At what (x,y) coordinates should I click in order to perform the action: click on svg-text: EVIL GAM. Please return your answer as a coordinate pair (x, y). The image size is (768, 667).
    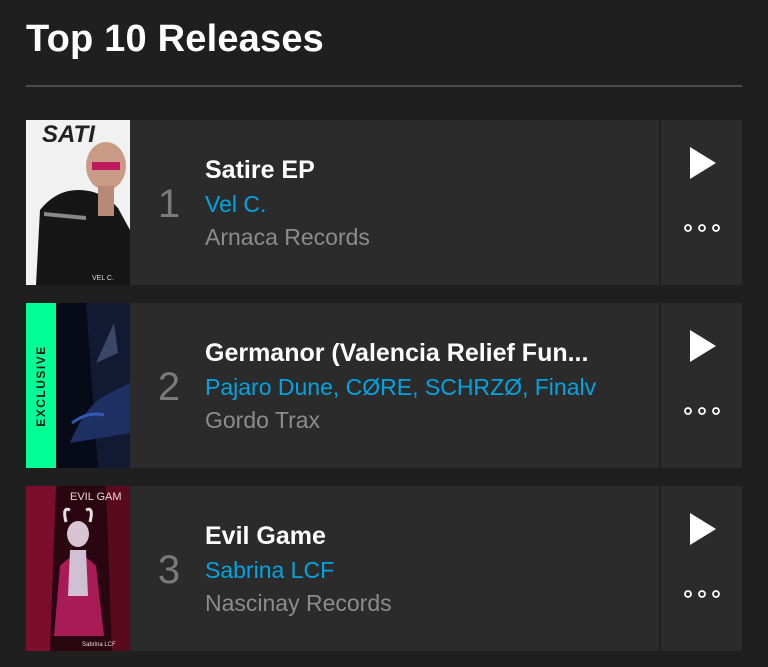
    Looking at the image, I should click on (96, 497).